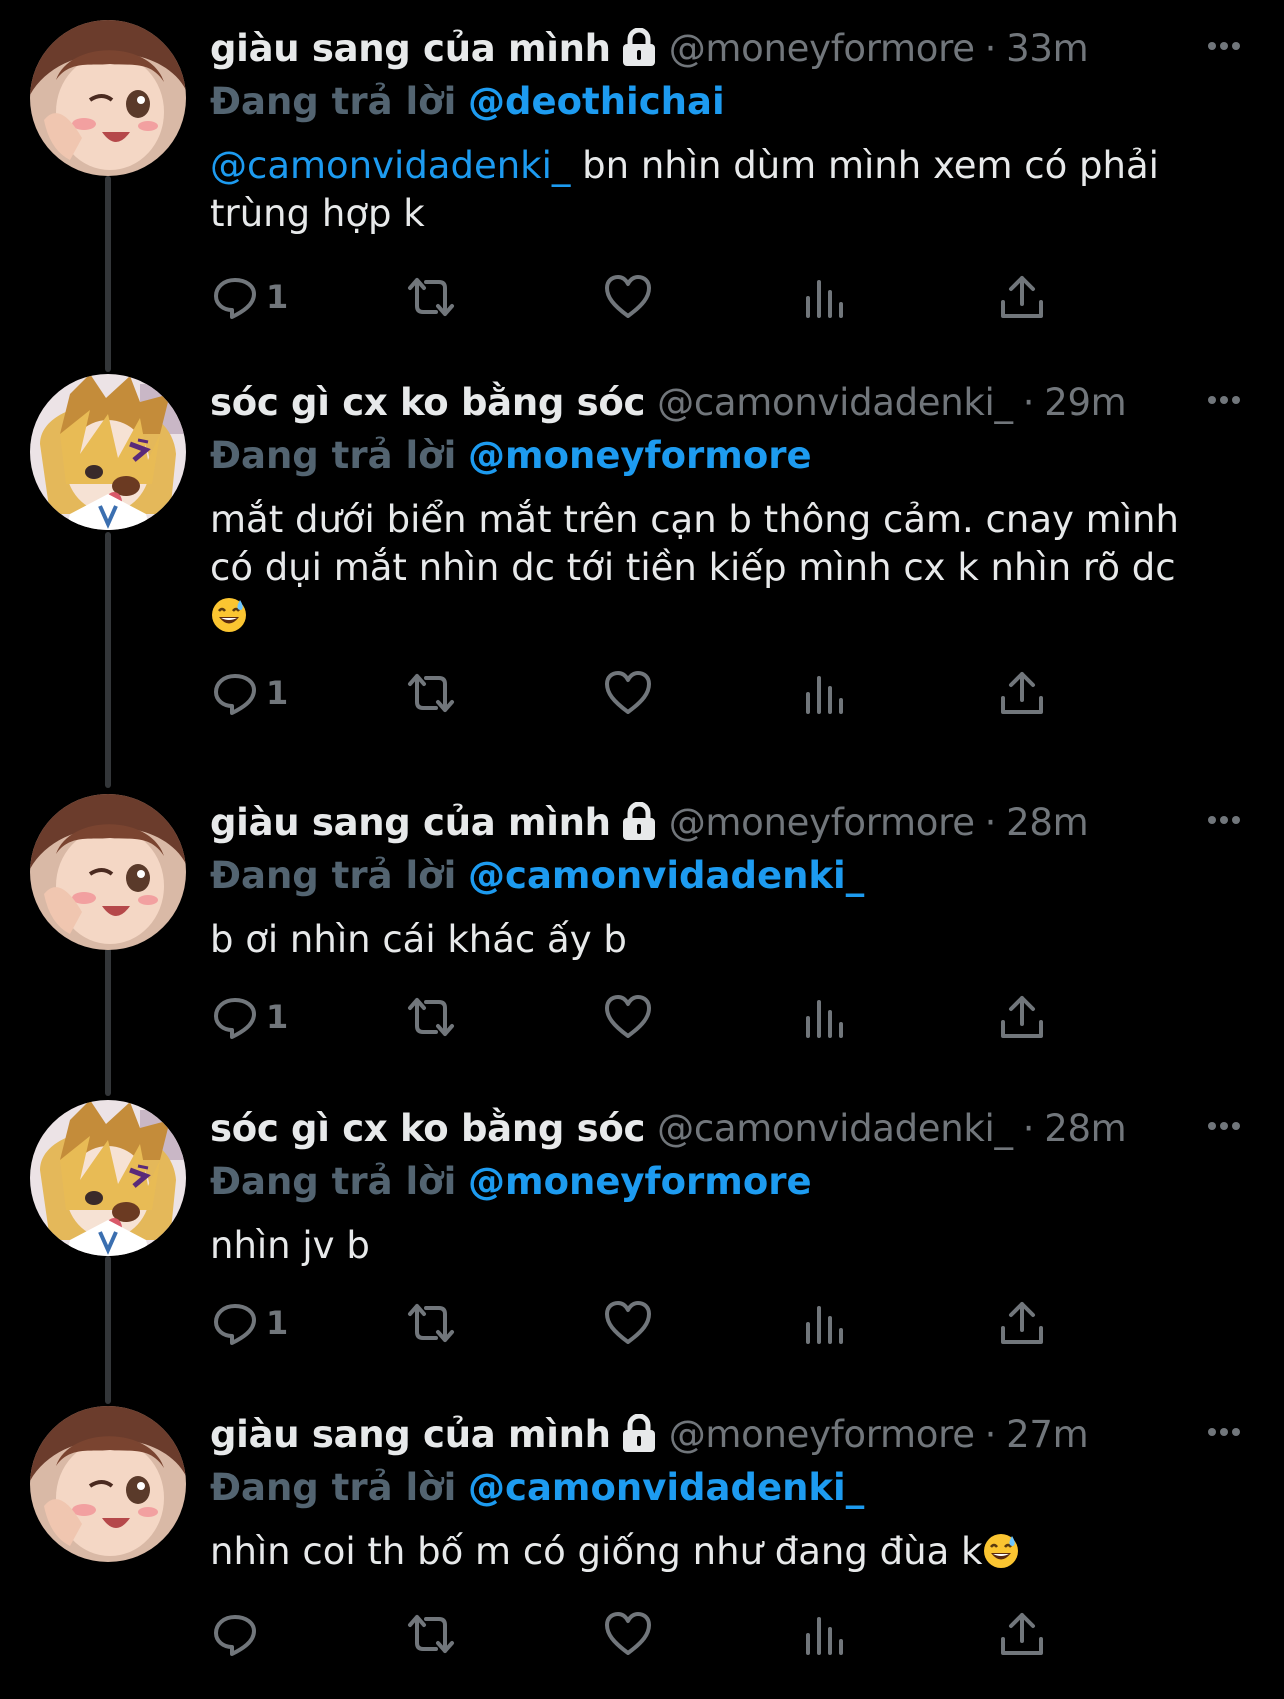 The width and height of the screenshot is (1284, 1699). Describe the element at coordinates (390, 165) in the screenshot. I see `mention-link: @camonvidadenki_` at that location.